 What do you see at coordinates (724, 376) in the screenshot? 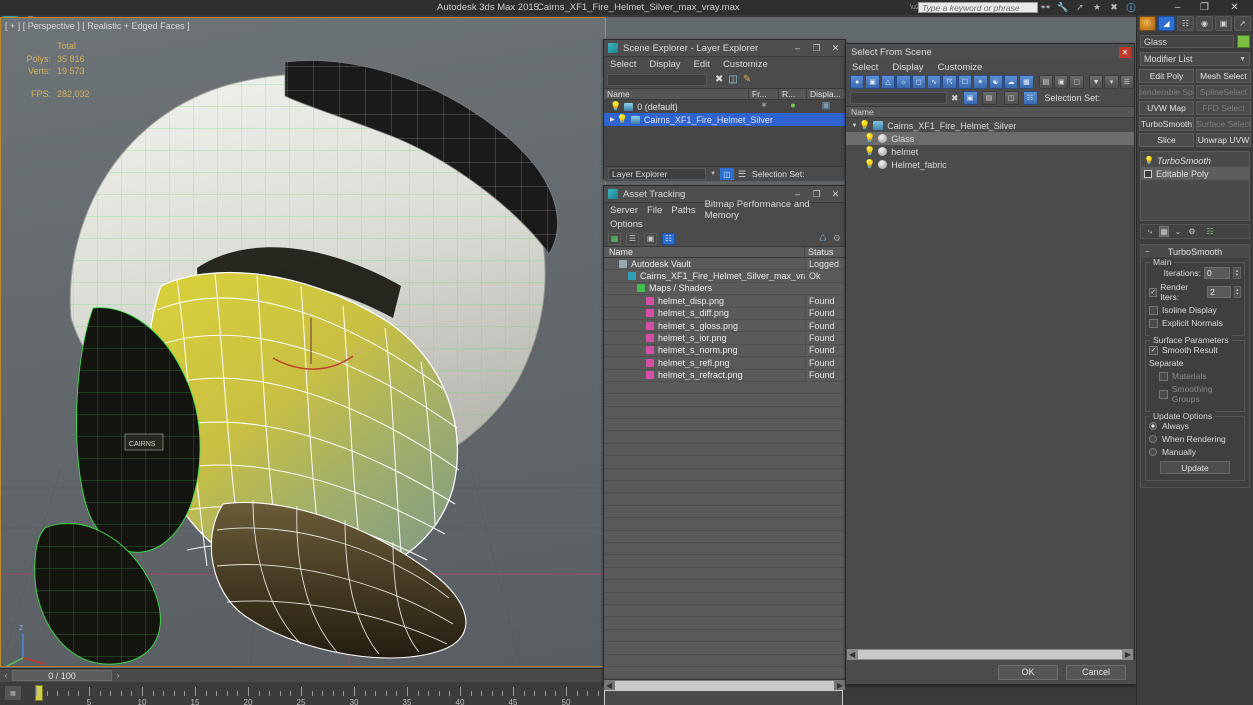
I see `asset-row: helmet_s_refract.png Found` at bounding box center [724, 376].